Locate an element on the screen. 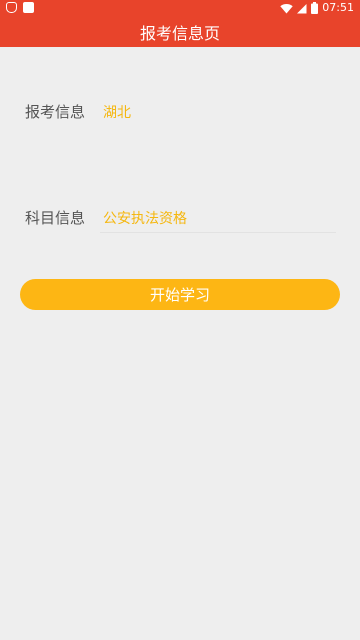 Image resolution: width=360 pixels, height=640 pixels. subject-info-label: 科目信息 is located at coordinates (55, 218).